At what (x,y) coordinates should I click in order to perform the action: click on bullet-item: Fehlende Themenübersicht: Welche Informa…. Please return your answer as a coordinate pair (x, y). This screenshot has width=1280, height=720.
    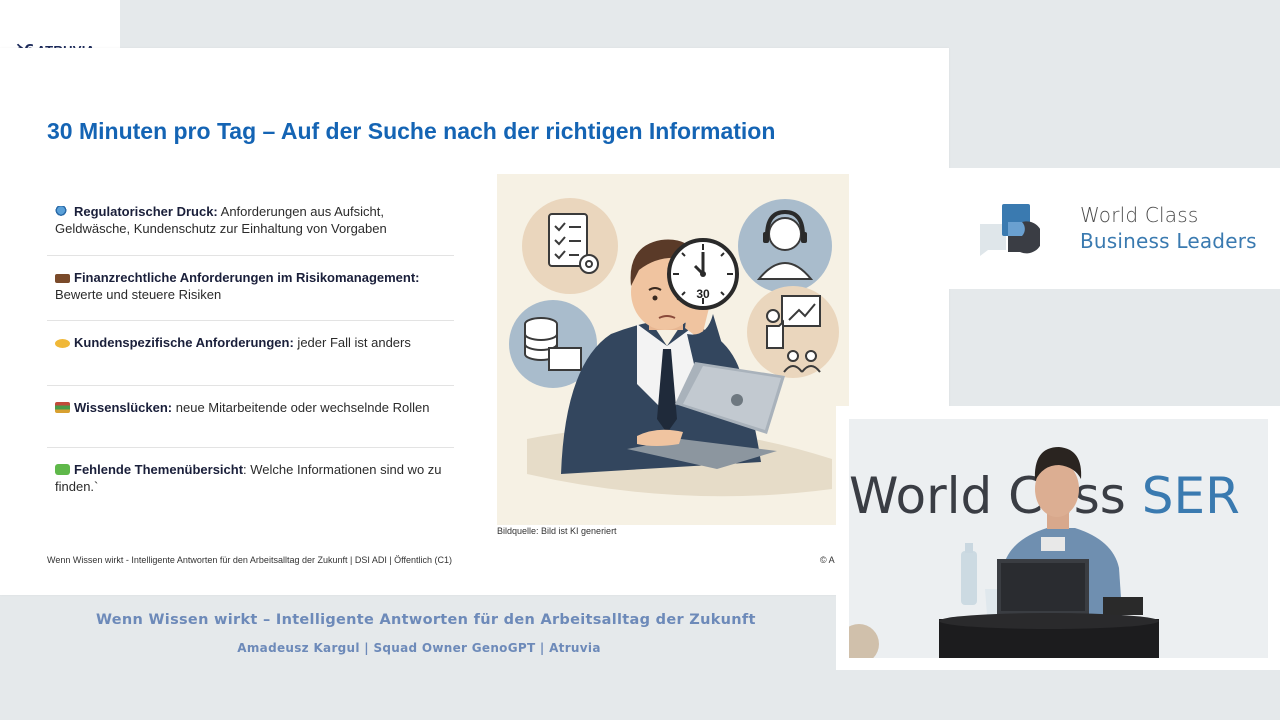
    Looking at the image, I should click on (250, 471).